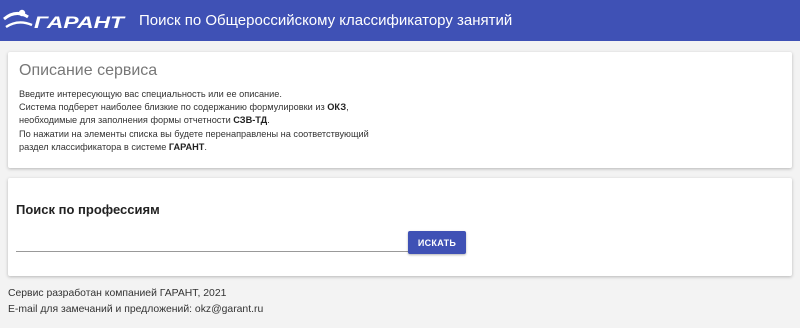  I want to click on garant-logo: ГАРАНТ, so click(65, 20).